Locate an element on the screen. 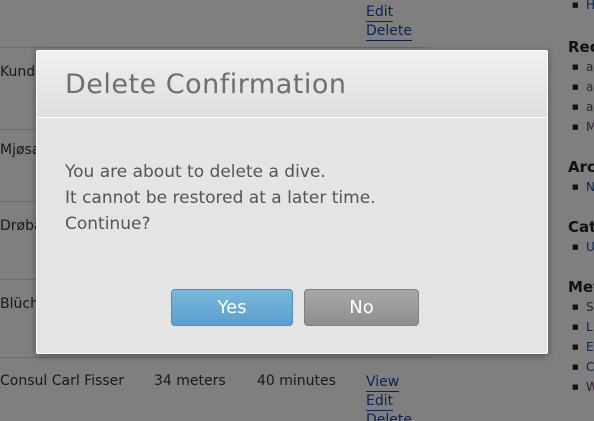 This screenshot has width=594, height=421. dialog-title: Delete Confirmation is located at coordinates (206, 84).